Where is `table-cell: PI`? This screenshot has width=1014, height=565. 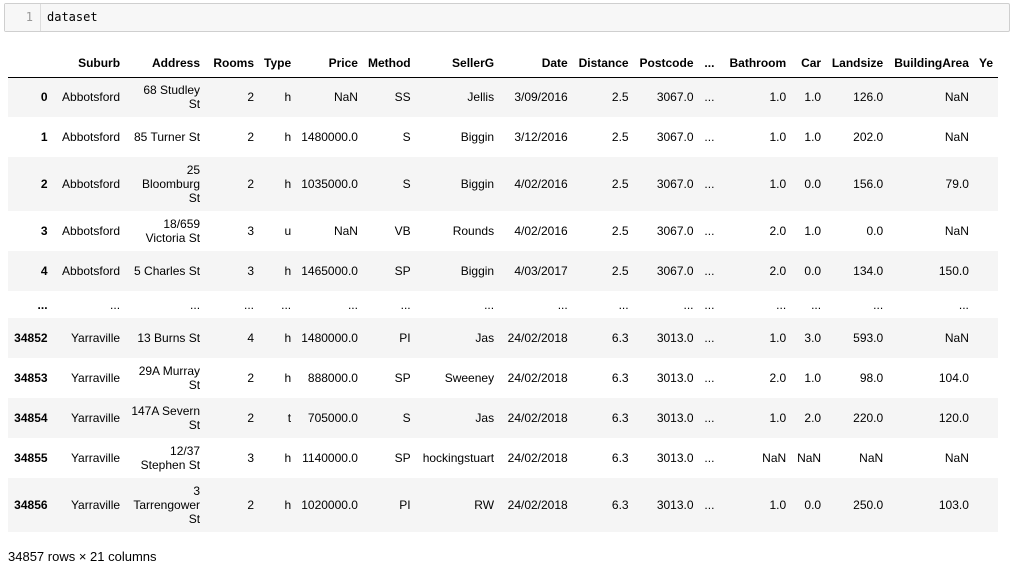
table-cell: PI is located at coordinates (405, 505).